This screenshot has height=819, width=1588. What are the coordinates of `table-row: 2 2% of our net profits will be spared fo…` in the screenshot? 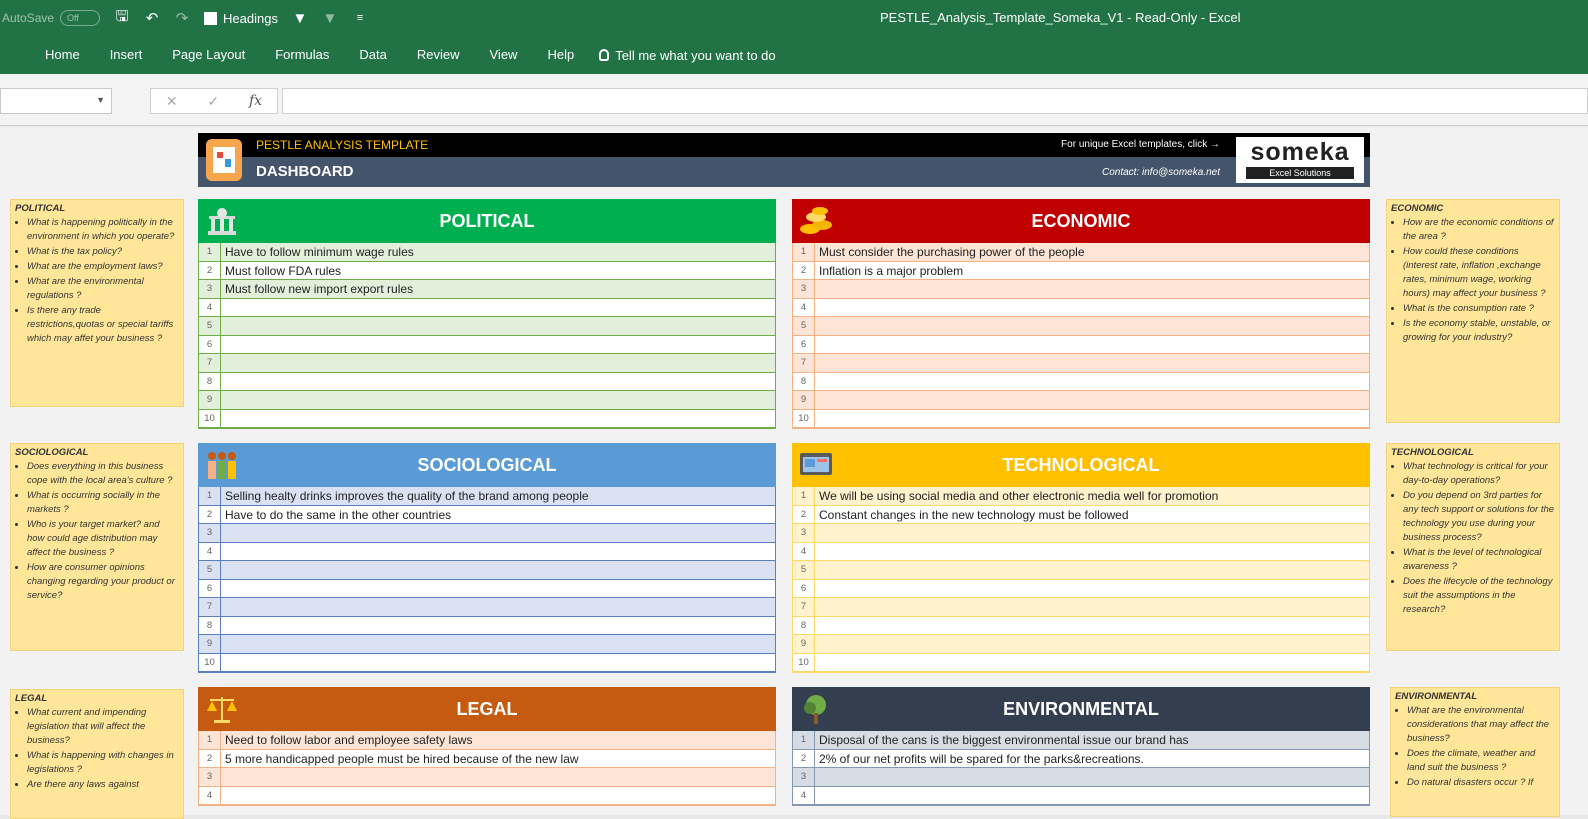 It's located at (1081, 758).